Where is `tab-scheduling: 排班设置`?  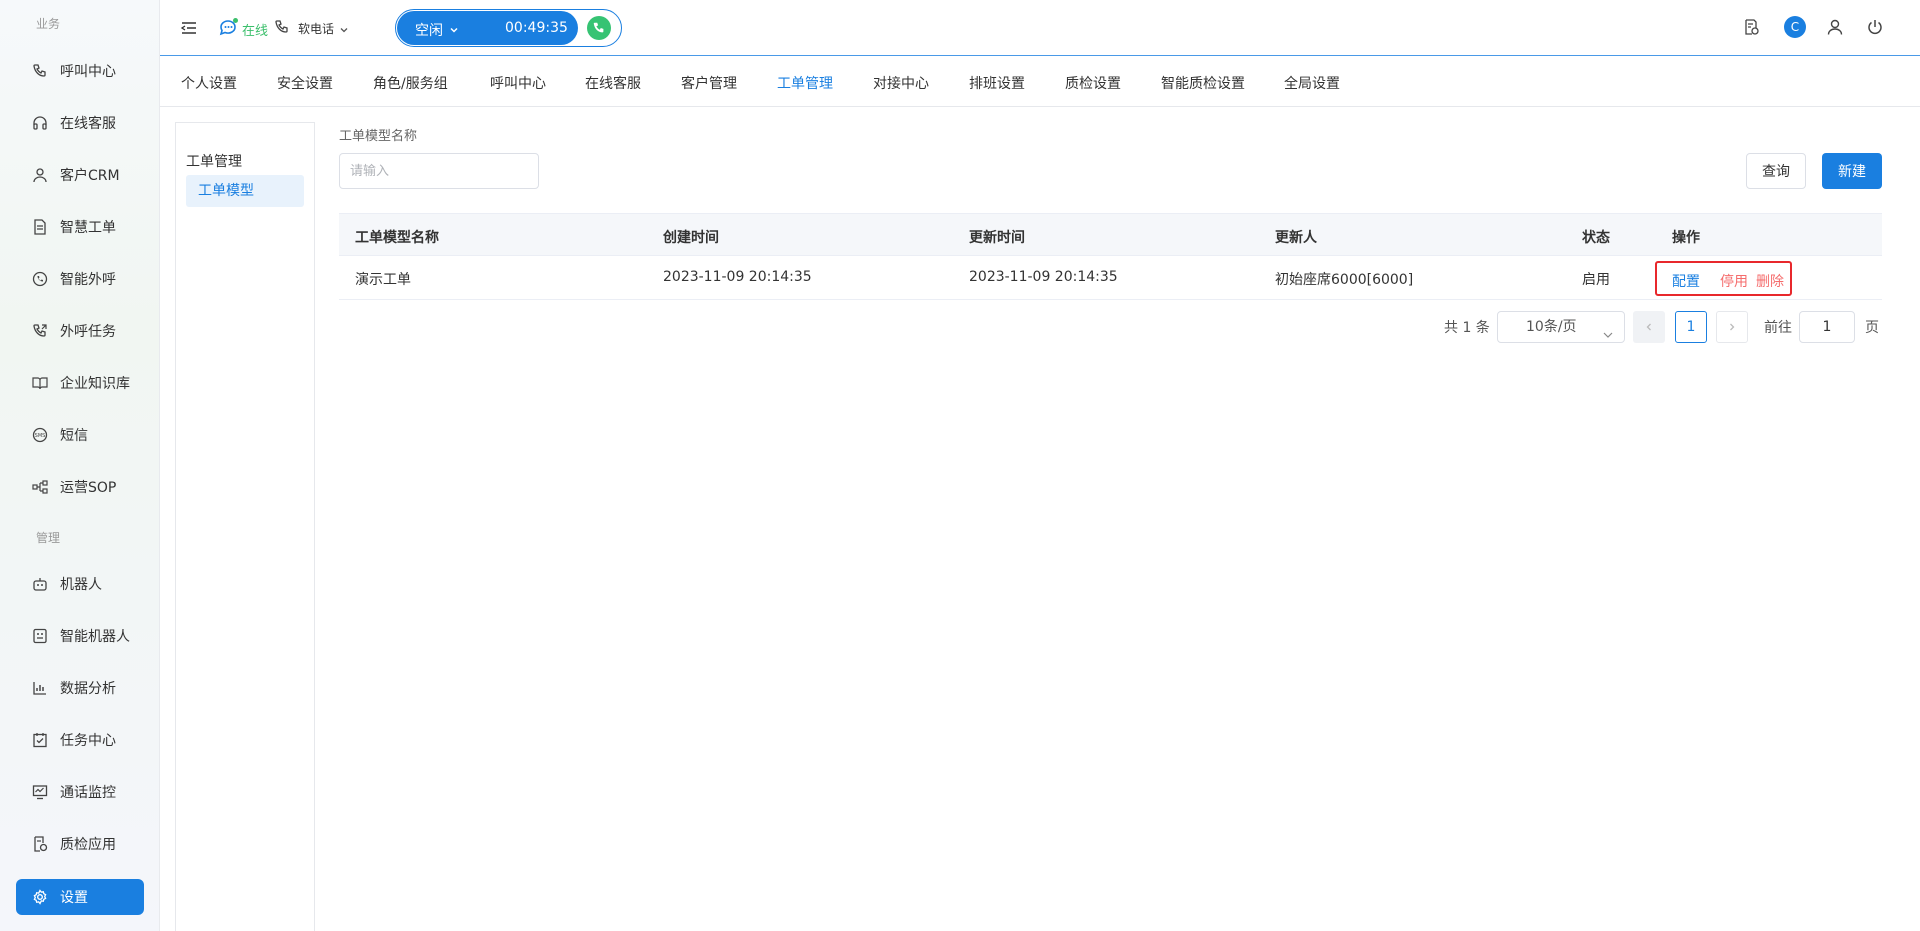 tab-scheduling: 排班设置 is located at coordinates (997, 83).